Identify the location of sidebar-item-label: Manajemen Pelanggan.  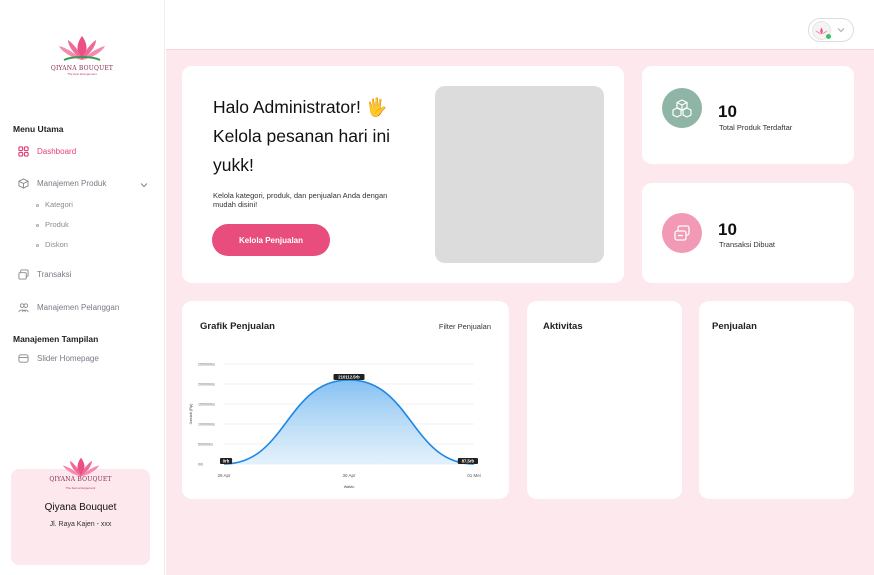
(78, 307).